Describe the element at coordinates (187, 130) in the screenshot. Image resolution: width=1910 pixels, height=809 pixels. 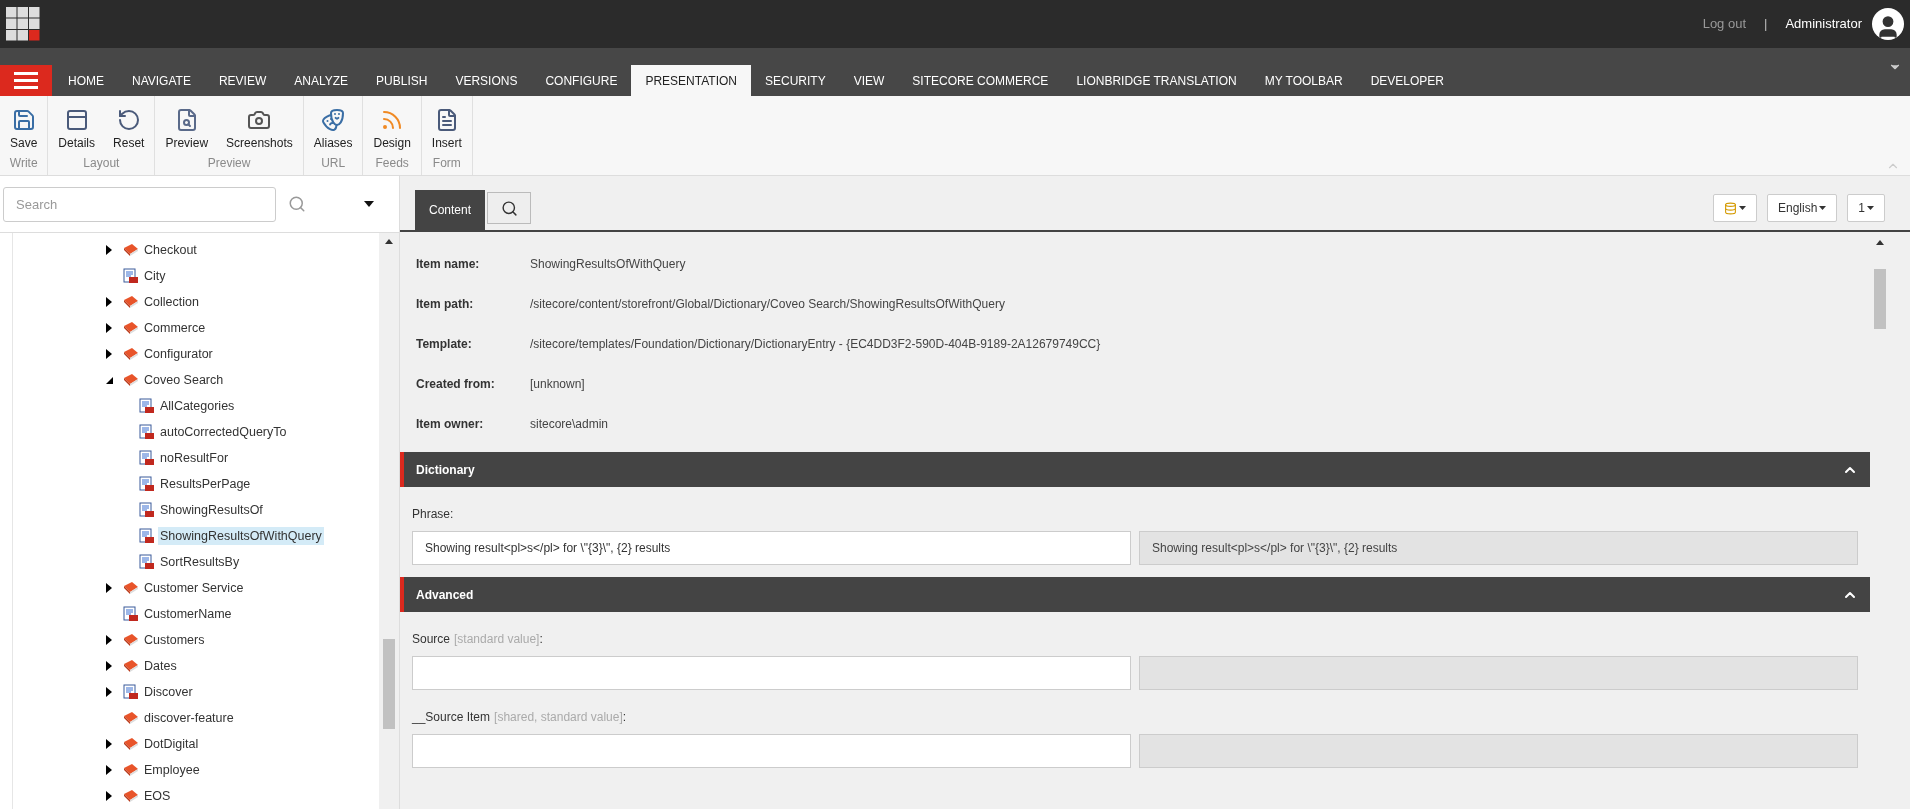
I see `ribbon-button: Preview` at that location.